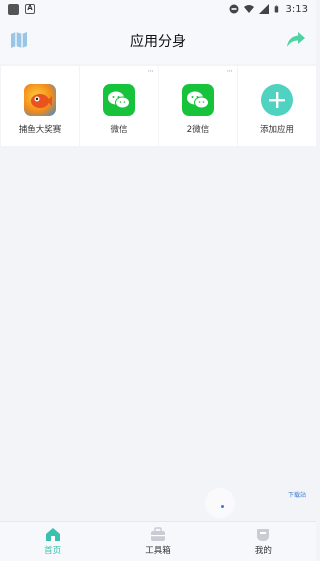 The width and height of the screenshot is (320, 561). What do you see at coordinates (13, 9) in the screenshot?
I see `app-notification-icon` at bounding box center [13, 9].